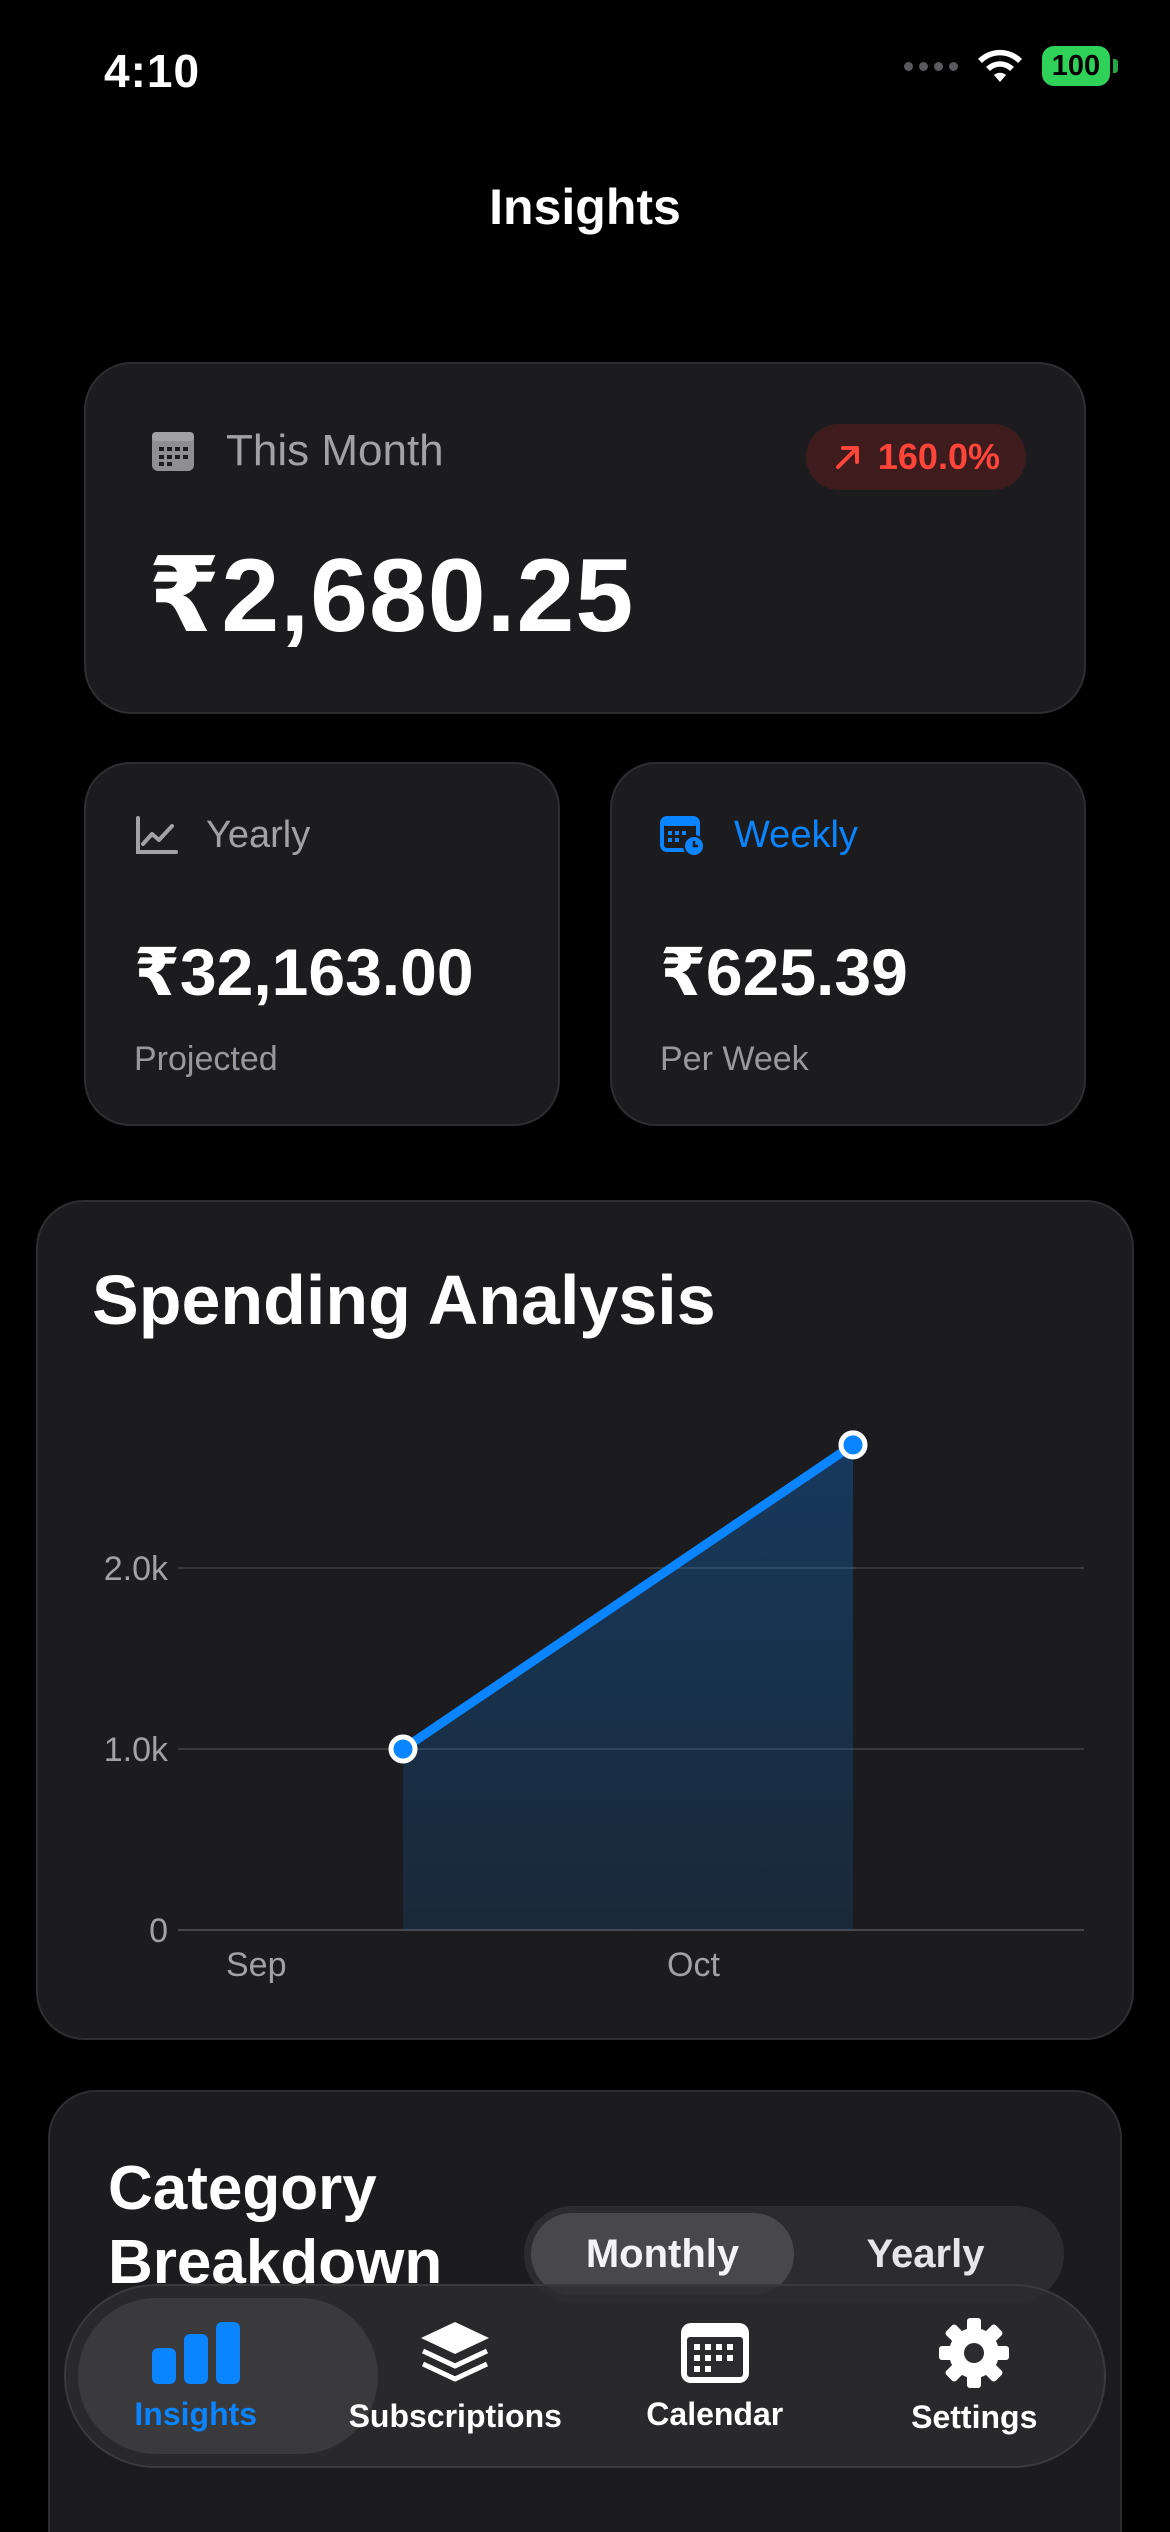 This screenshot has height=2532, width=1170. Describe the element at coordinates (206, 1059) in the screenshot. I see `yearly-caption: Projected` at that location.